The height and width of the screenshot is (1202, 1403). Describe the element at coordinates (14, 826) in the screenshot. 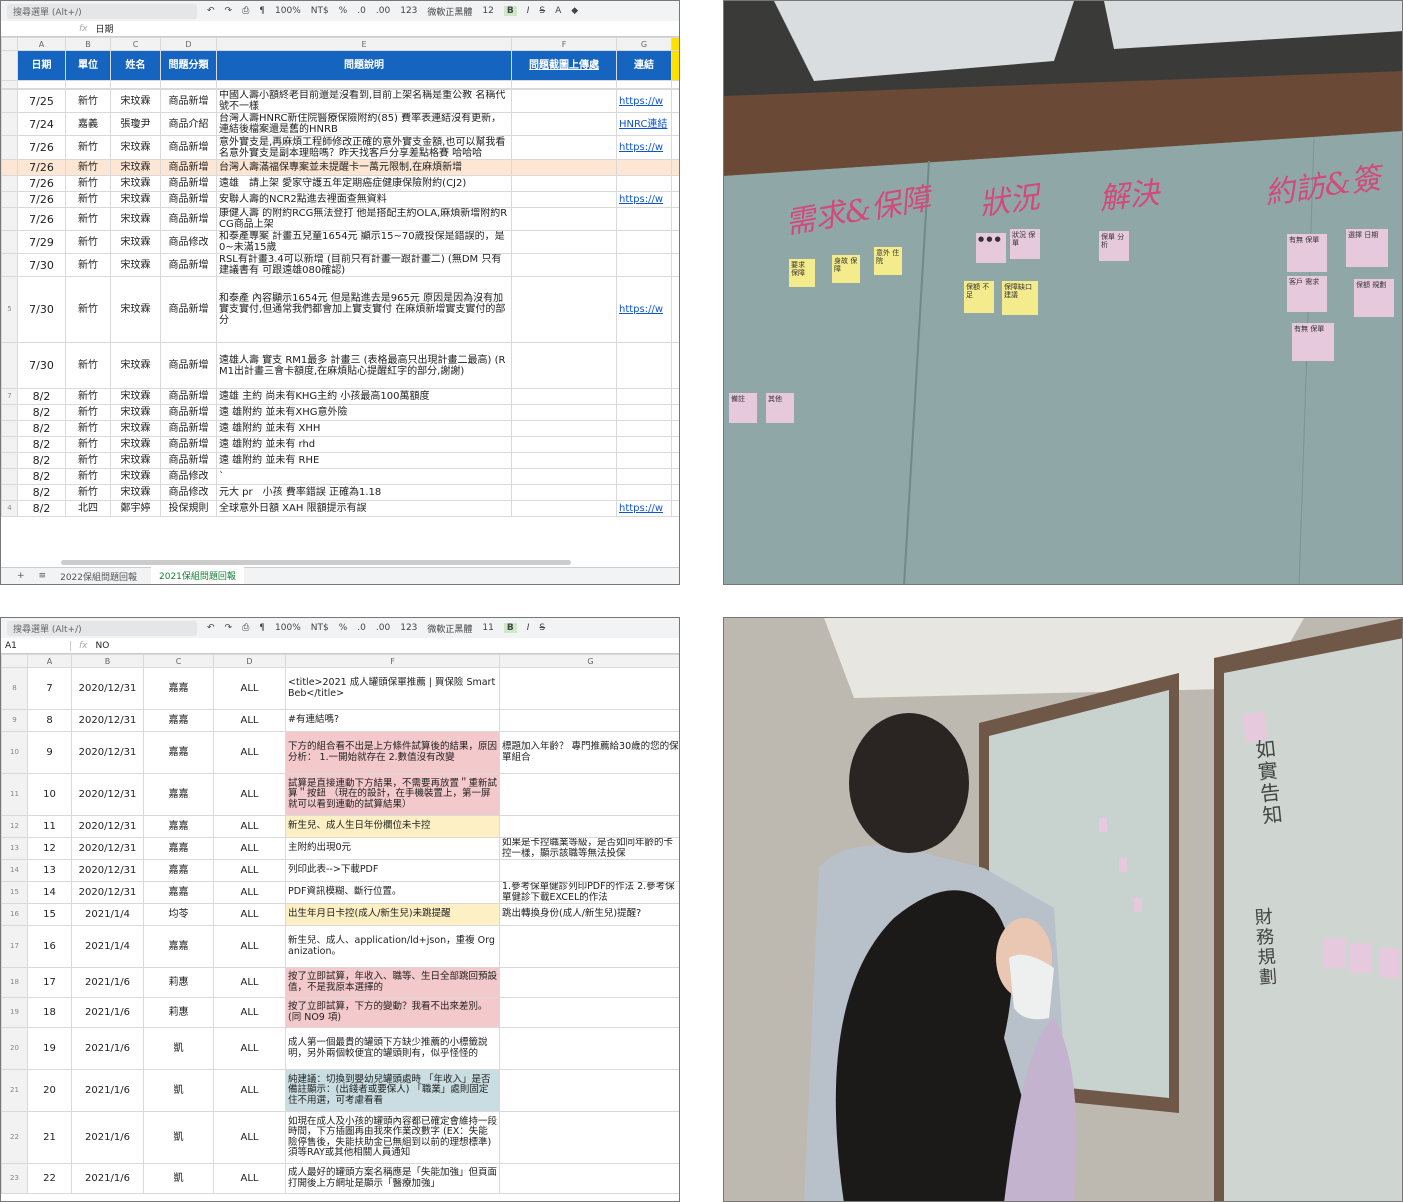

I see `row-number: 12` at that location.